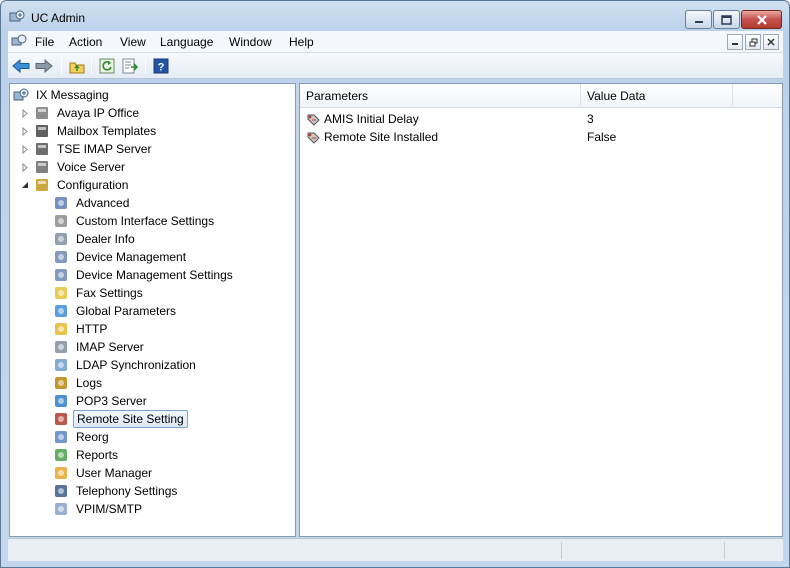 This screenshot has height=568, width=790. Describe the element at coordinates (440, 96) in the screenshot. I see `column-header-parameters: Parameters` at that location.